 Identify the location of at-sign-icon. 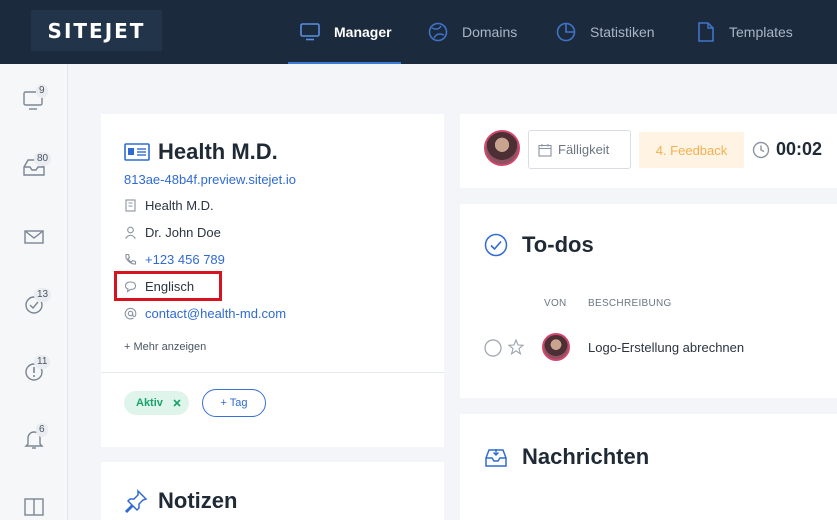
(130, 313).